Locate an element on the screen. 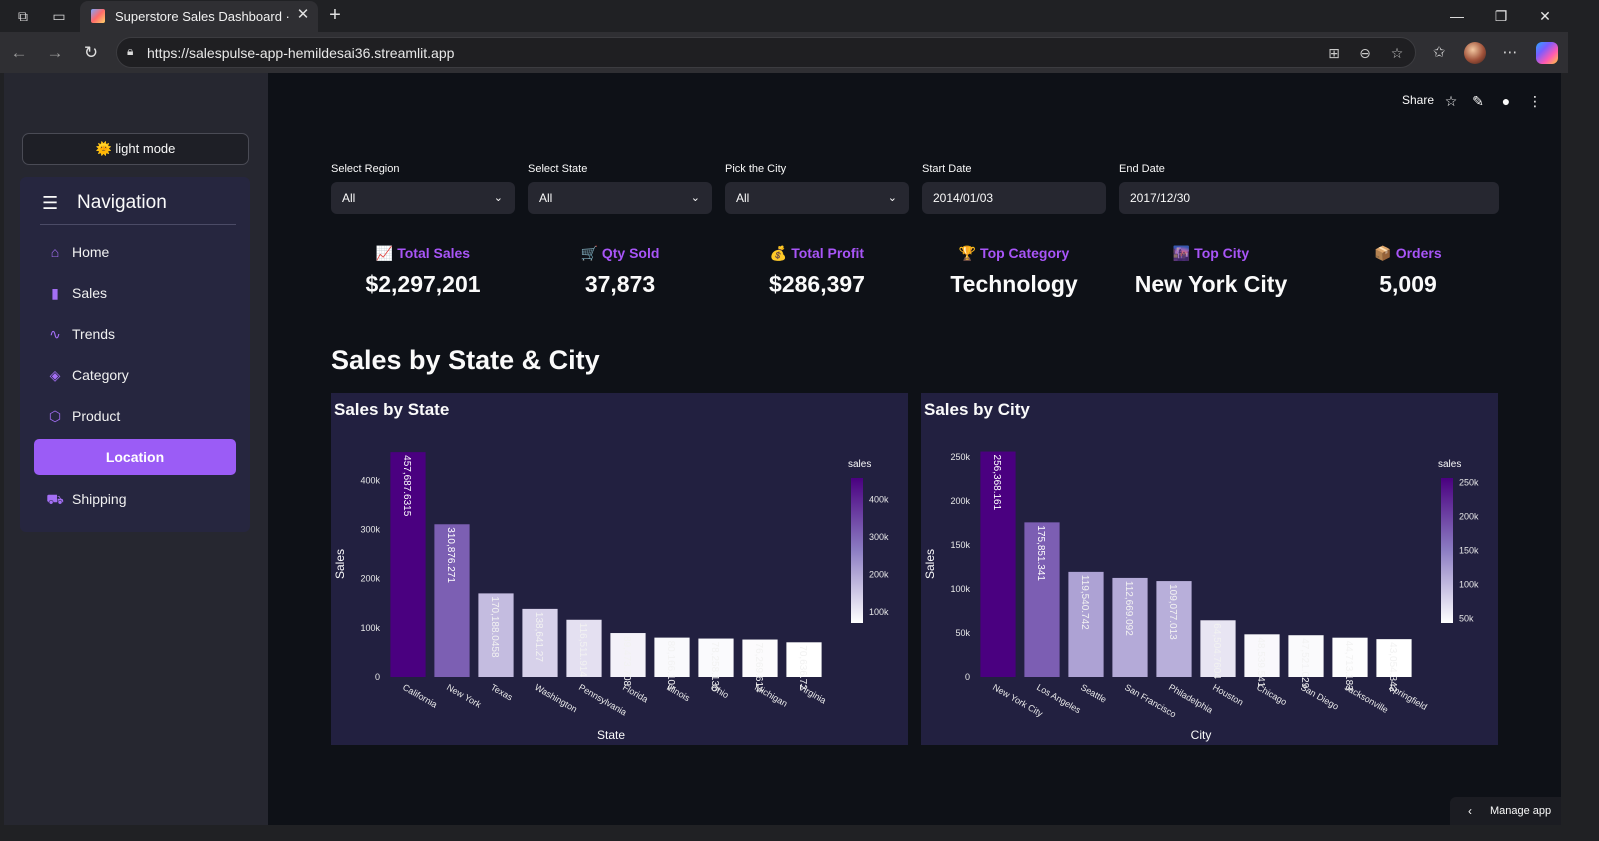 This screenshot has width=1599, height=841. close-window-button: ✕ is located at coordinates (1545, 16).